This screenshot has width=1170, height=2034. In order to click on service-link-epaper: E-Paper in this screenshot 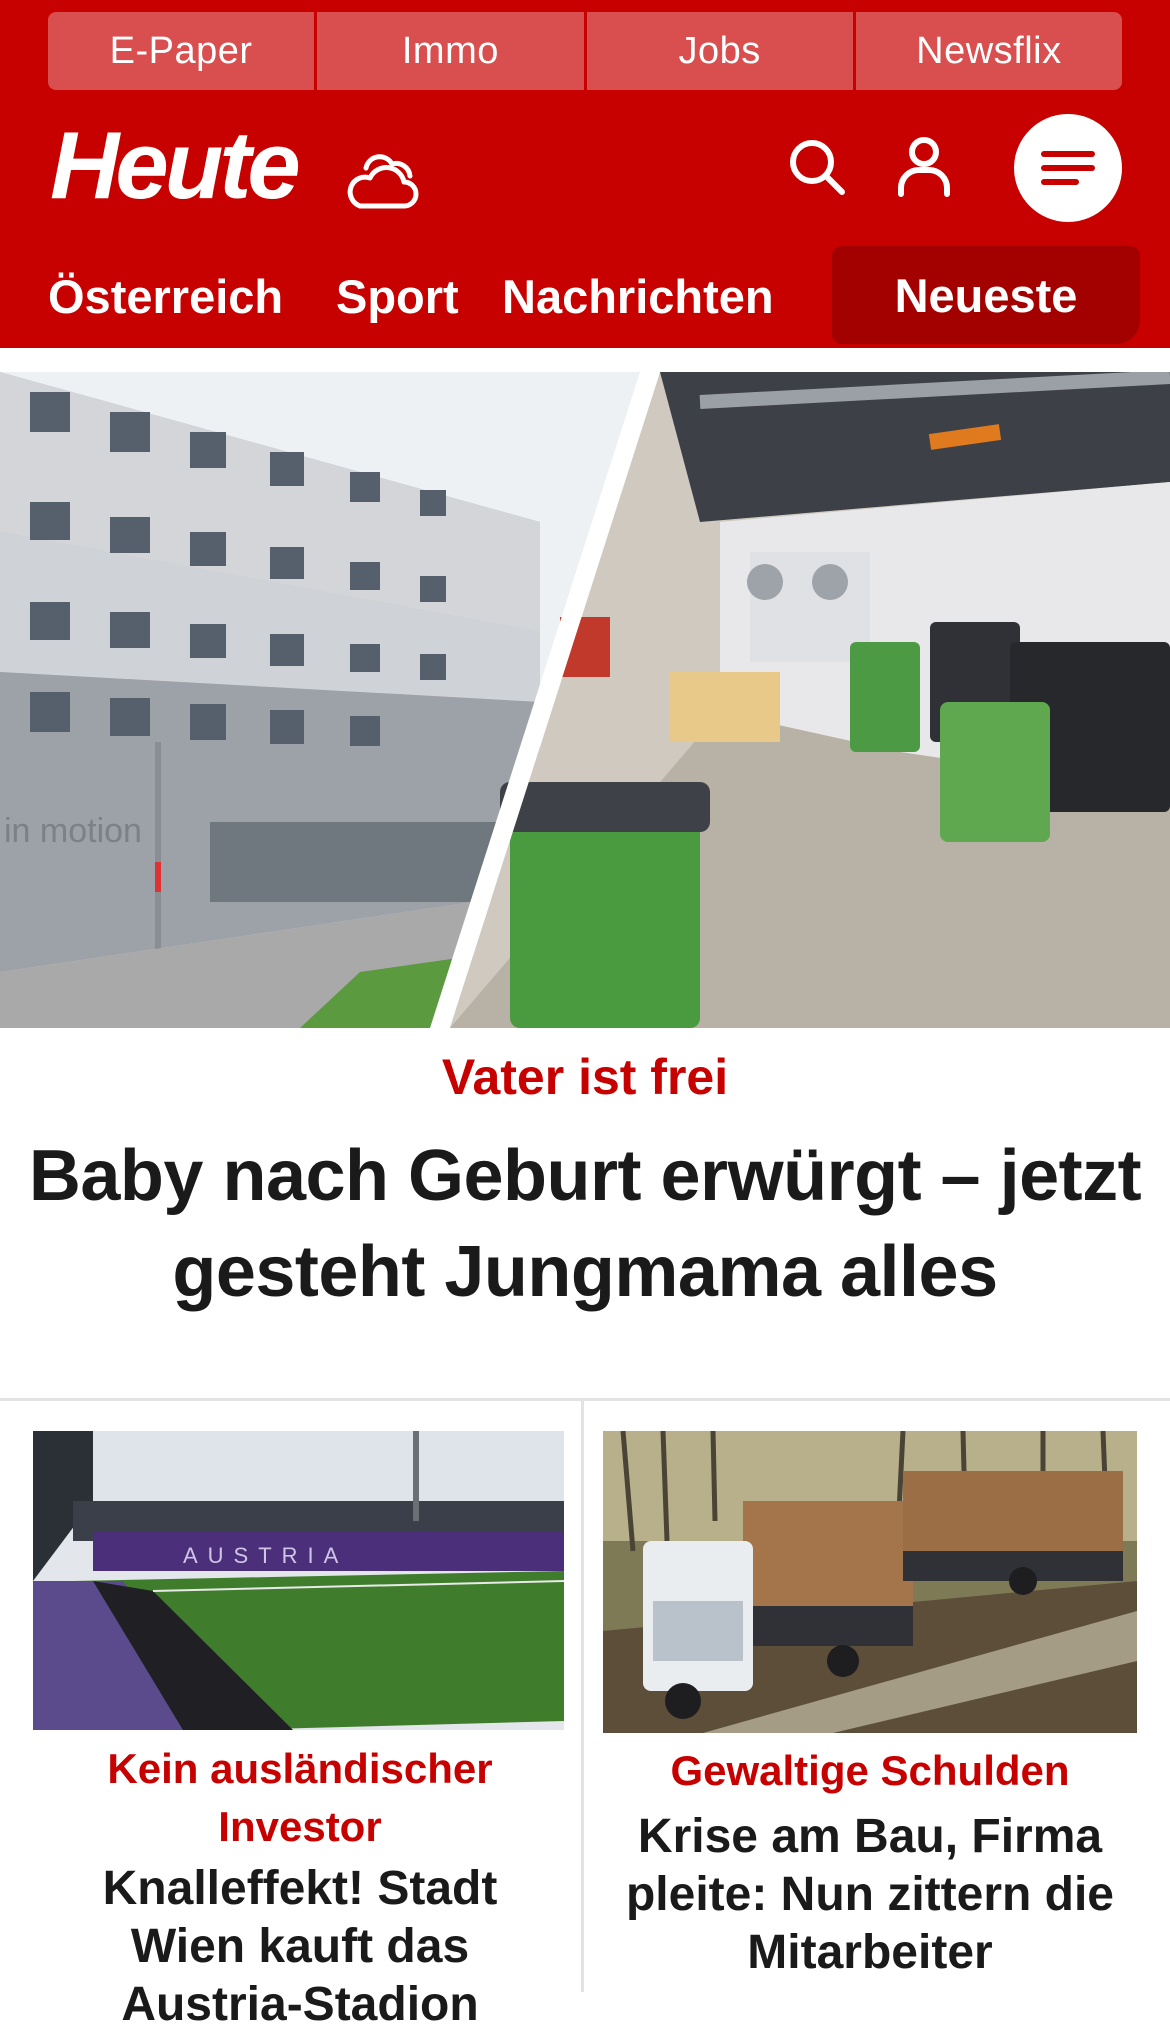, I will do `click(181, 51)`.